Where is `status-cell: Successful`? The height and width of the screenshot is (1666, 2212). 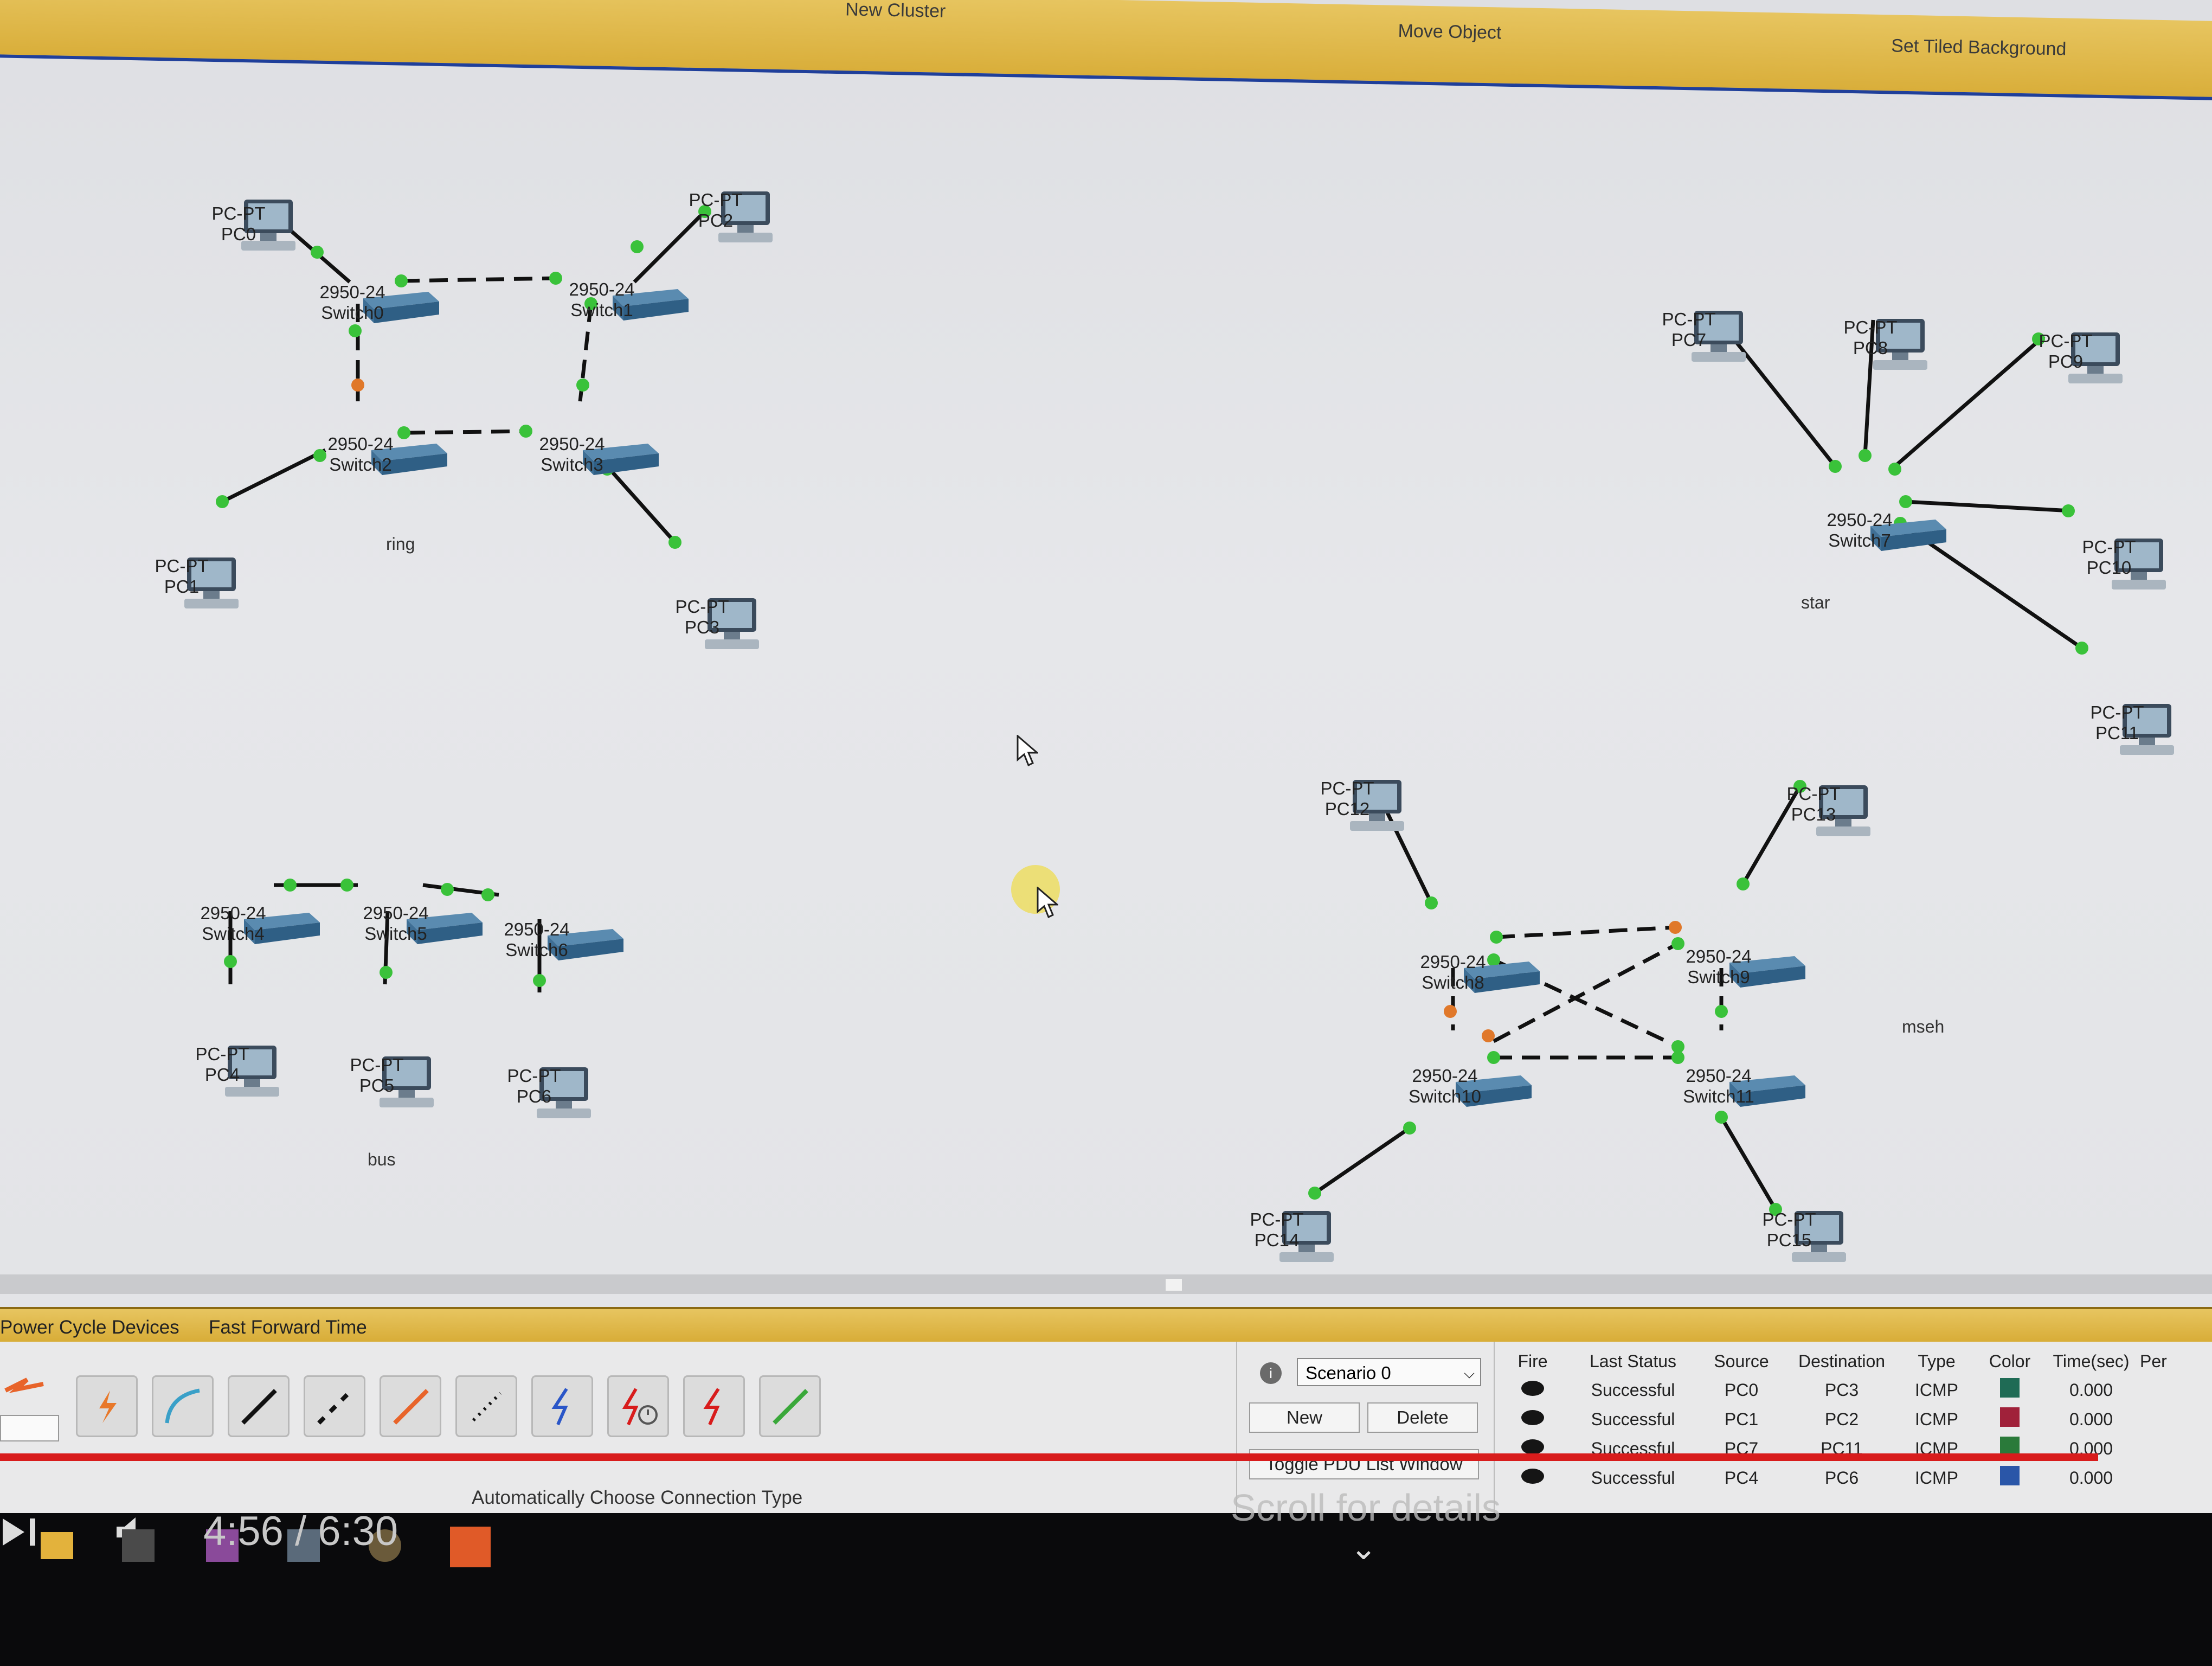 status-cell: Successful is located at coordinates (1633, 1478).